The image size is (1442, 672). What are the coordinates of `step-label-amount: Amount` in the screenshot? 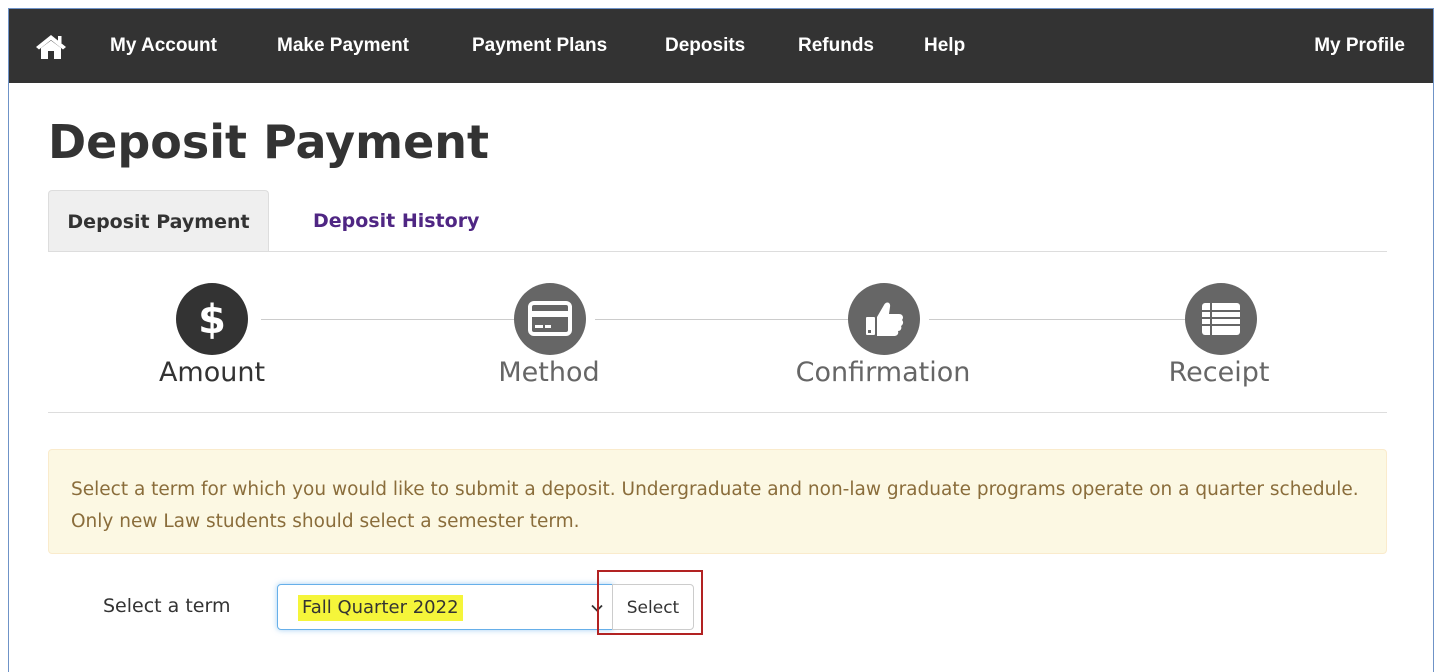 It's located at (212, 372).